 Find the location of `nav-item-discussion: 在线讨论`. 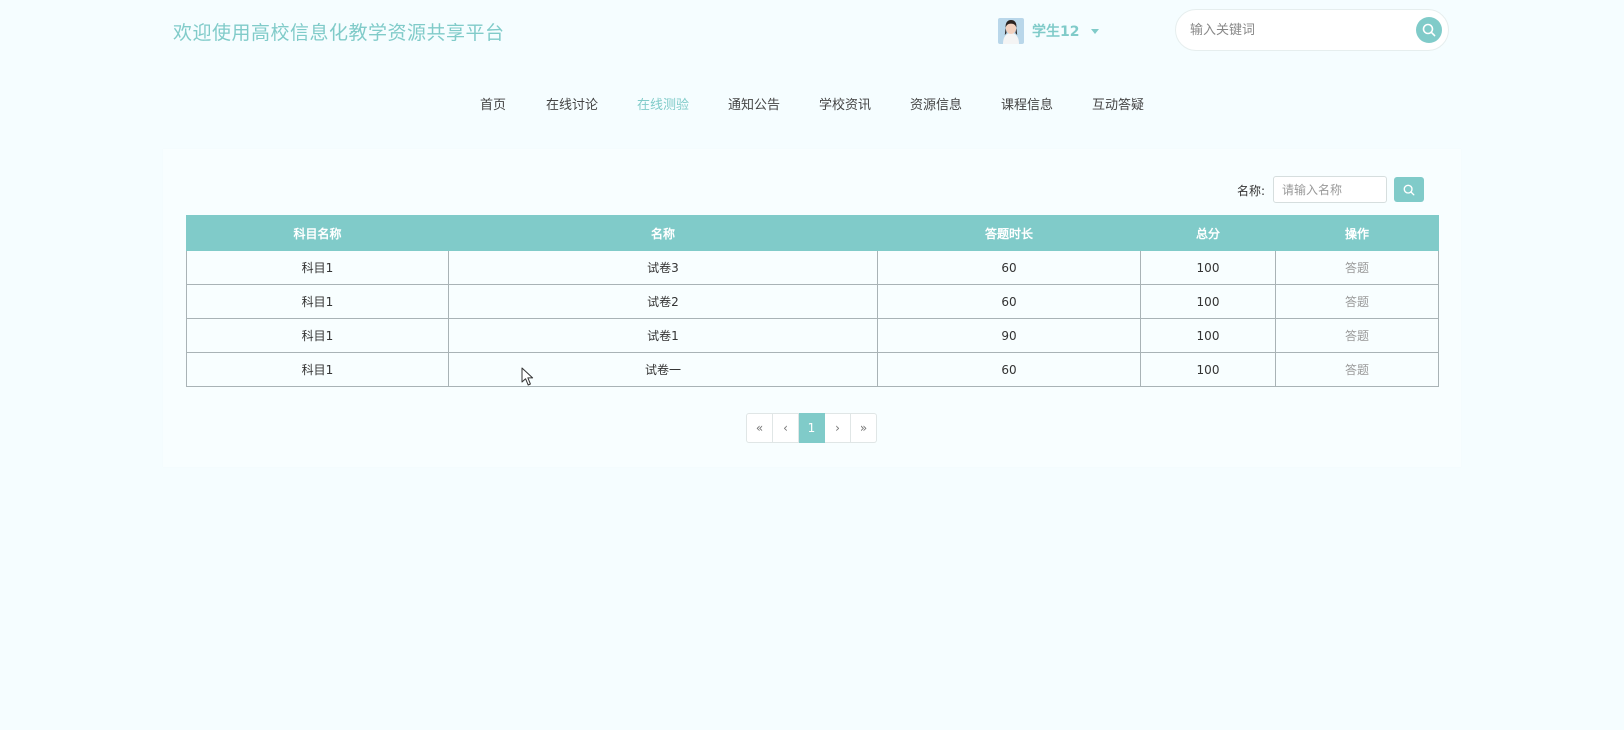

nav-item-discussion: 在线讨论 is located at coordinates (572, 103).